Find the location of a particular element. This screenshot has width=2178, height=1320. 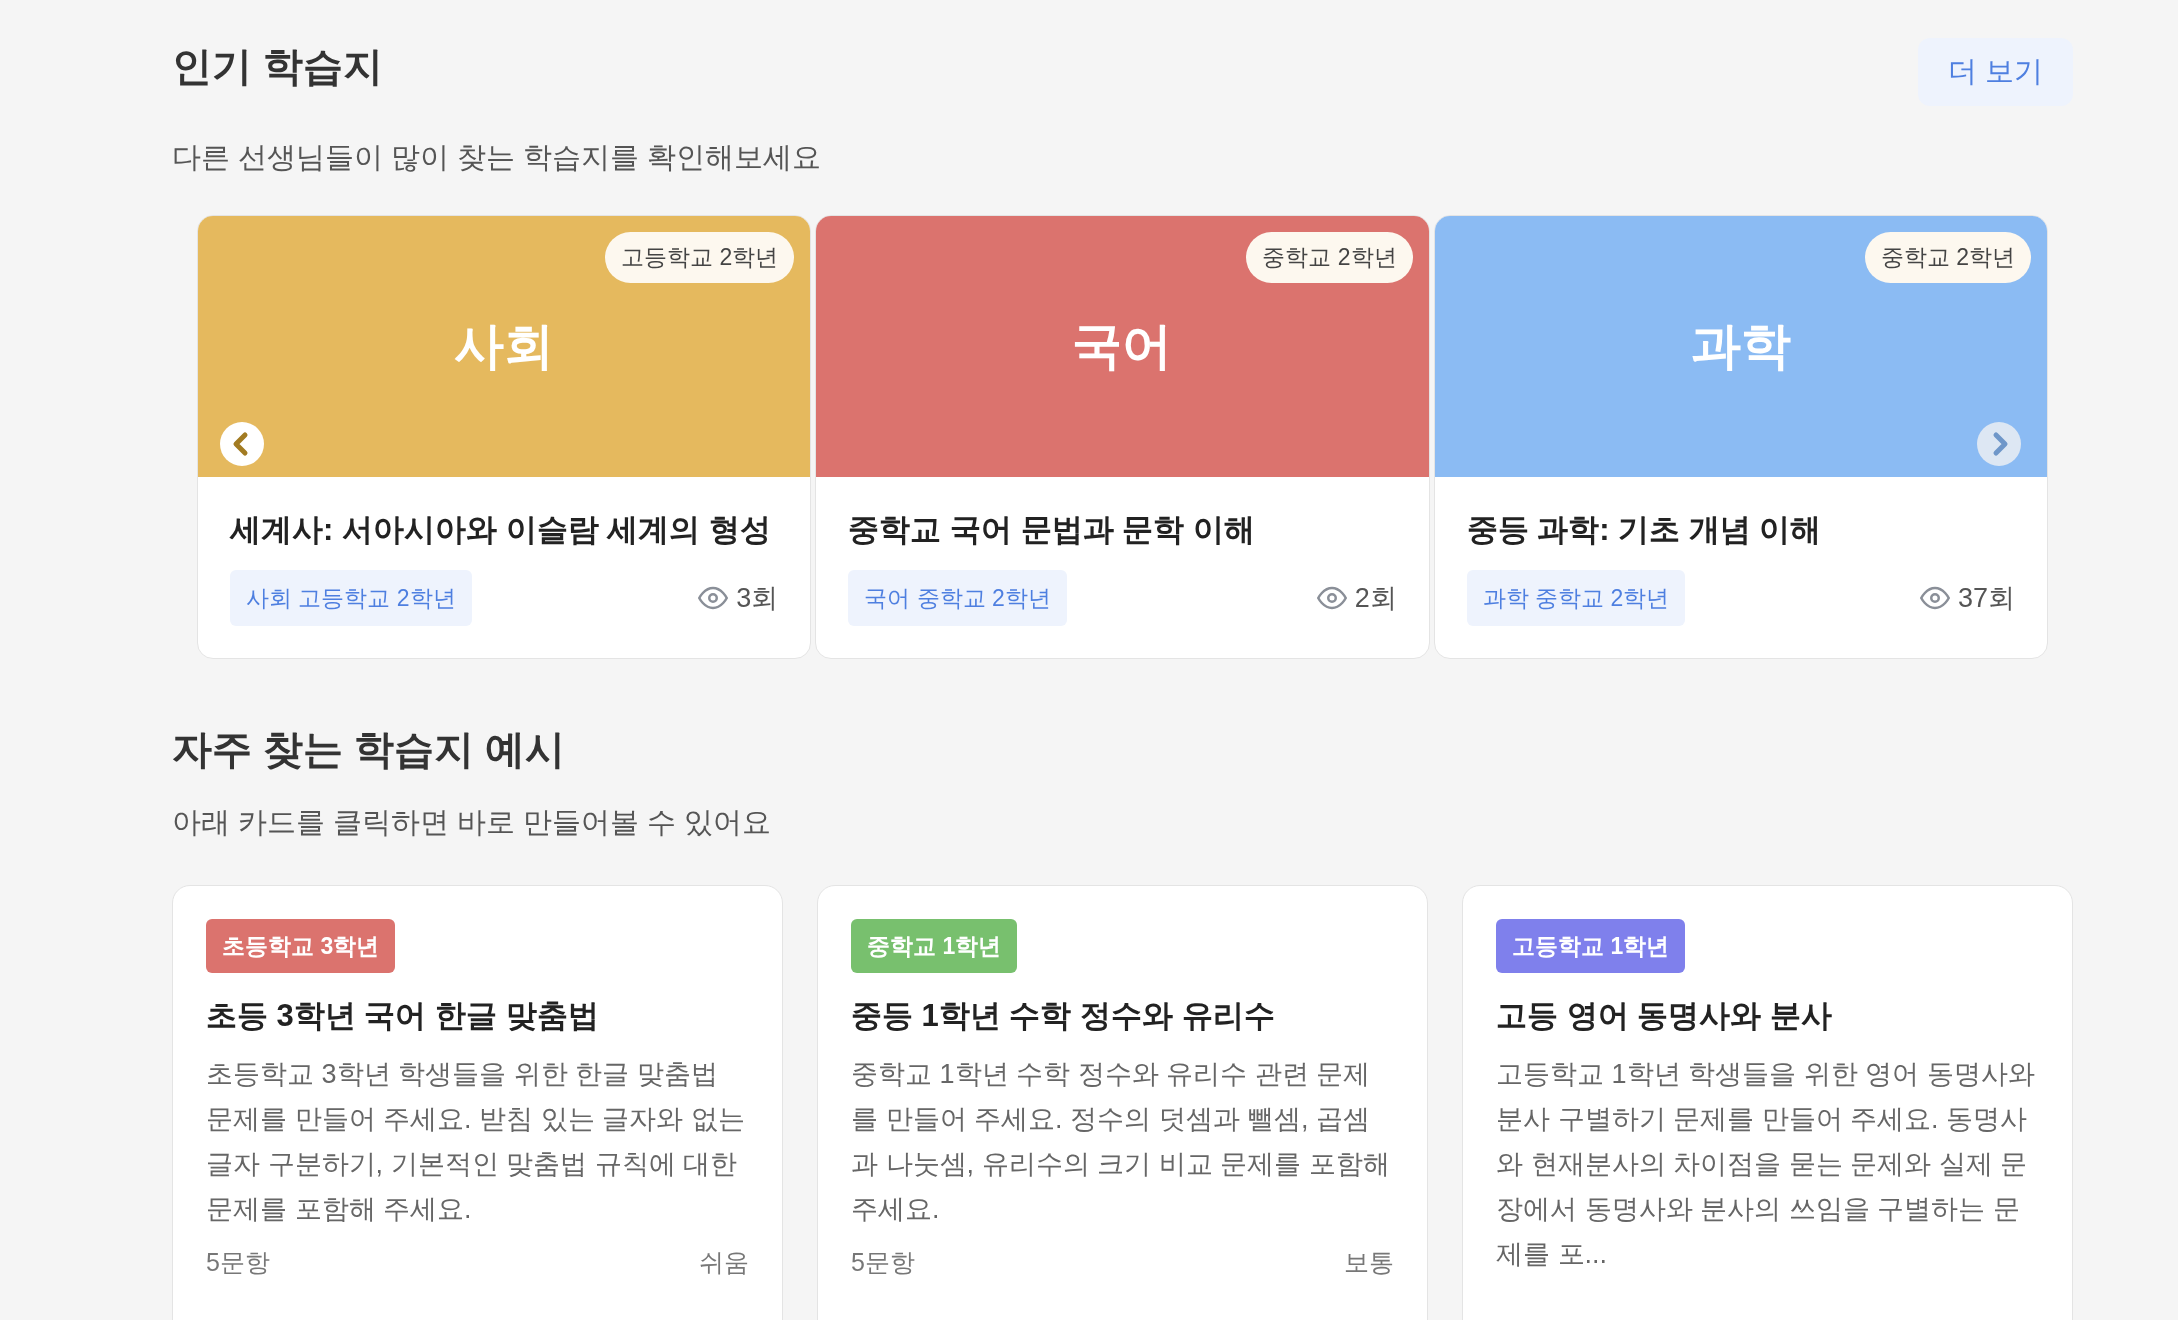

difficulty-label: 쉬움 is located at coordinates (724, 1262).